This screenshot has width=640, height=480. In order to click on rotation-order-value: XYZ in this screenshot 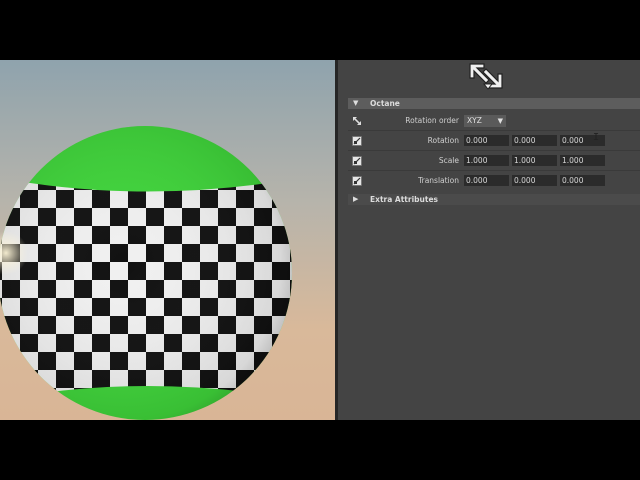, I will do `click(474, 120)`.